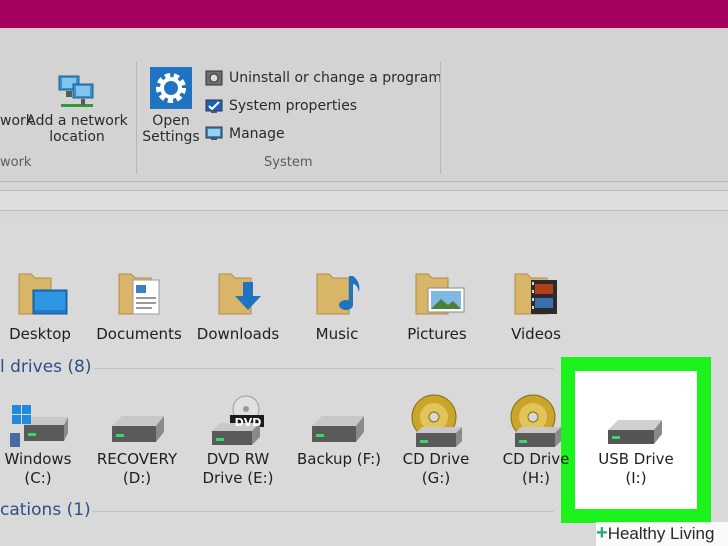  What do you see at coordinates (337, 334) in the screenshot?
I see `folder-music-label: Music` at bounding box center [337, 334].